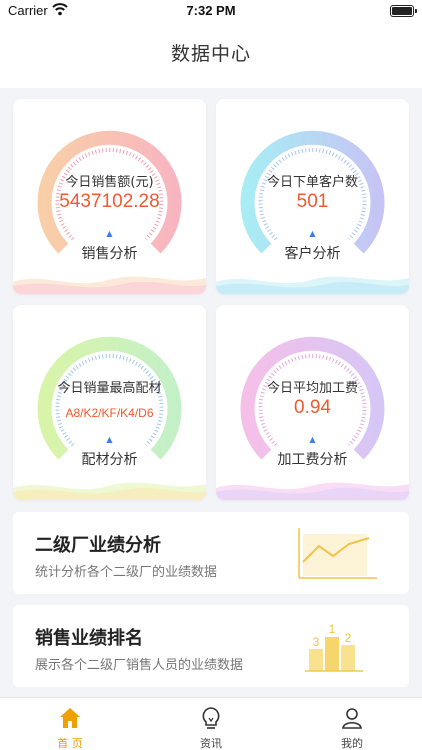  Describe the element at coordinates (98, 545) in the screenshot. I see `factory-performance-title: 二级厂业绩分析` at that location.